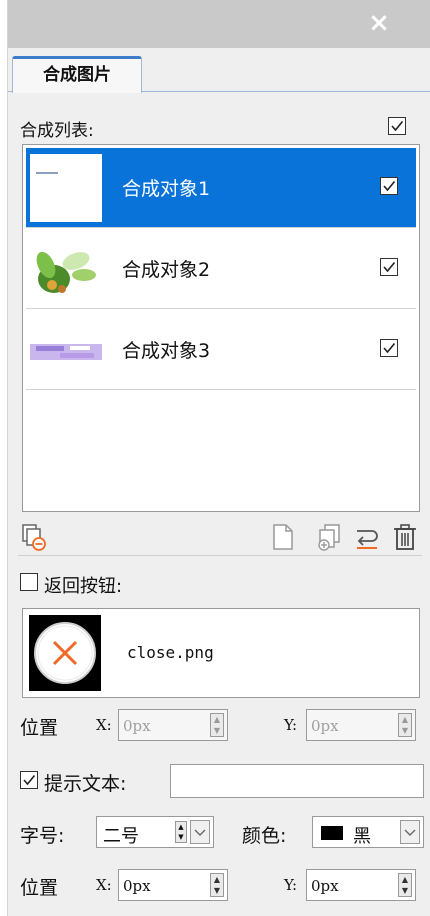 This screenshot has width=430, height=916. I want to click on back-button-image-picker: close.png, so click(221, 653).